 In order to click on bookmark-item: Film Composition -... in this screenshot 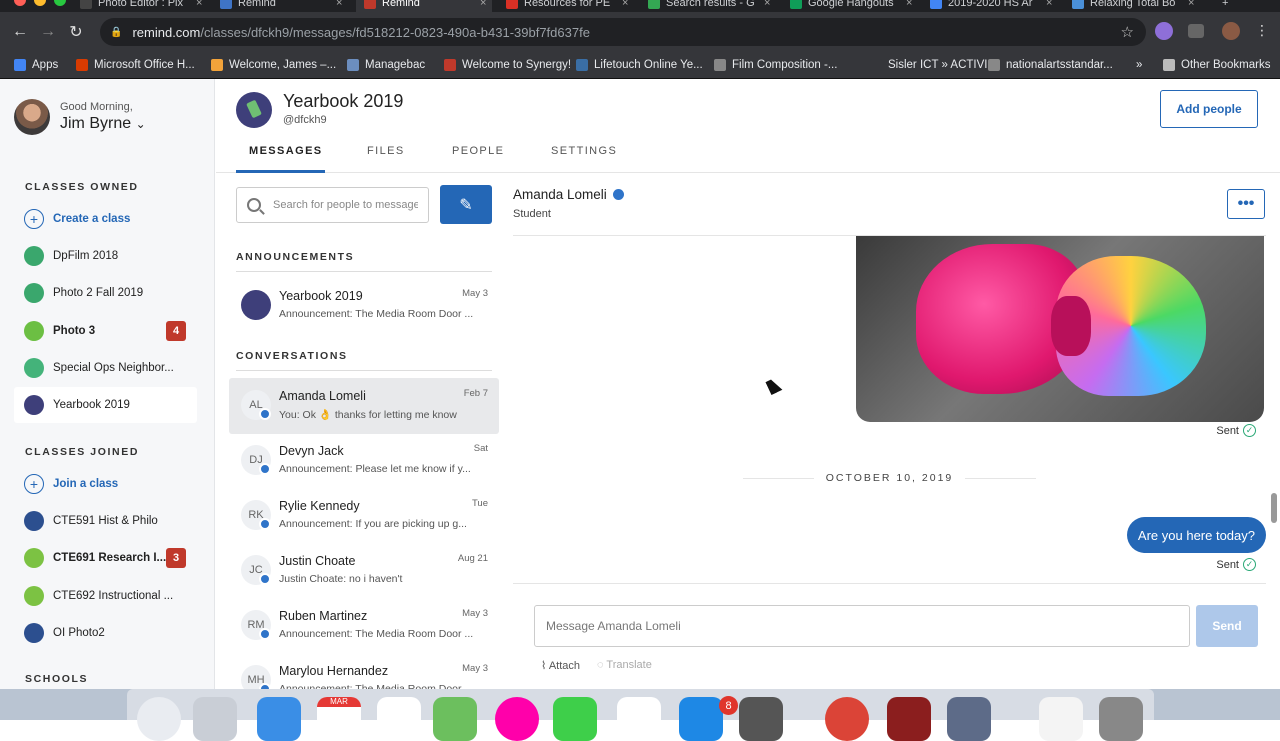, I will do `click(775, 65)`.